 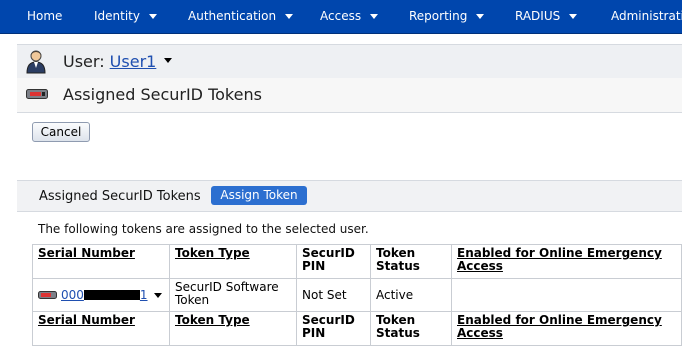 I want to click on section-header: Assigned SecurID Tokens Assign Token, so click(x=349, y=196).